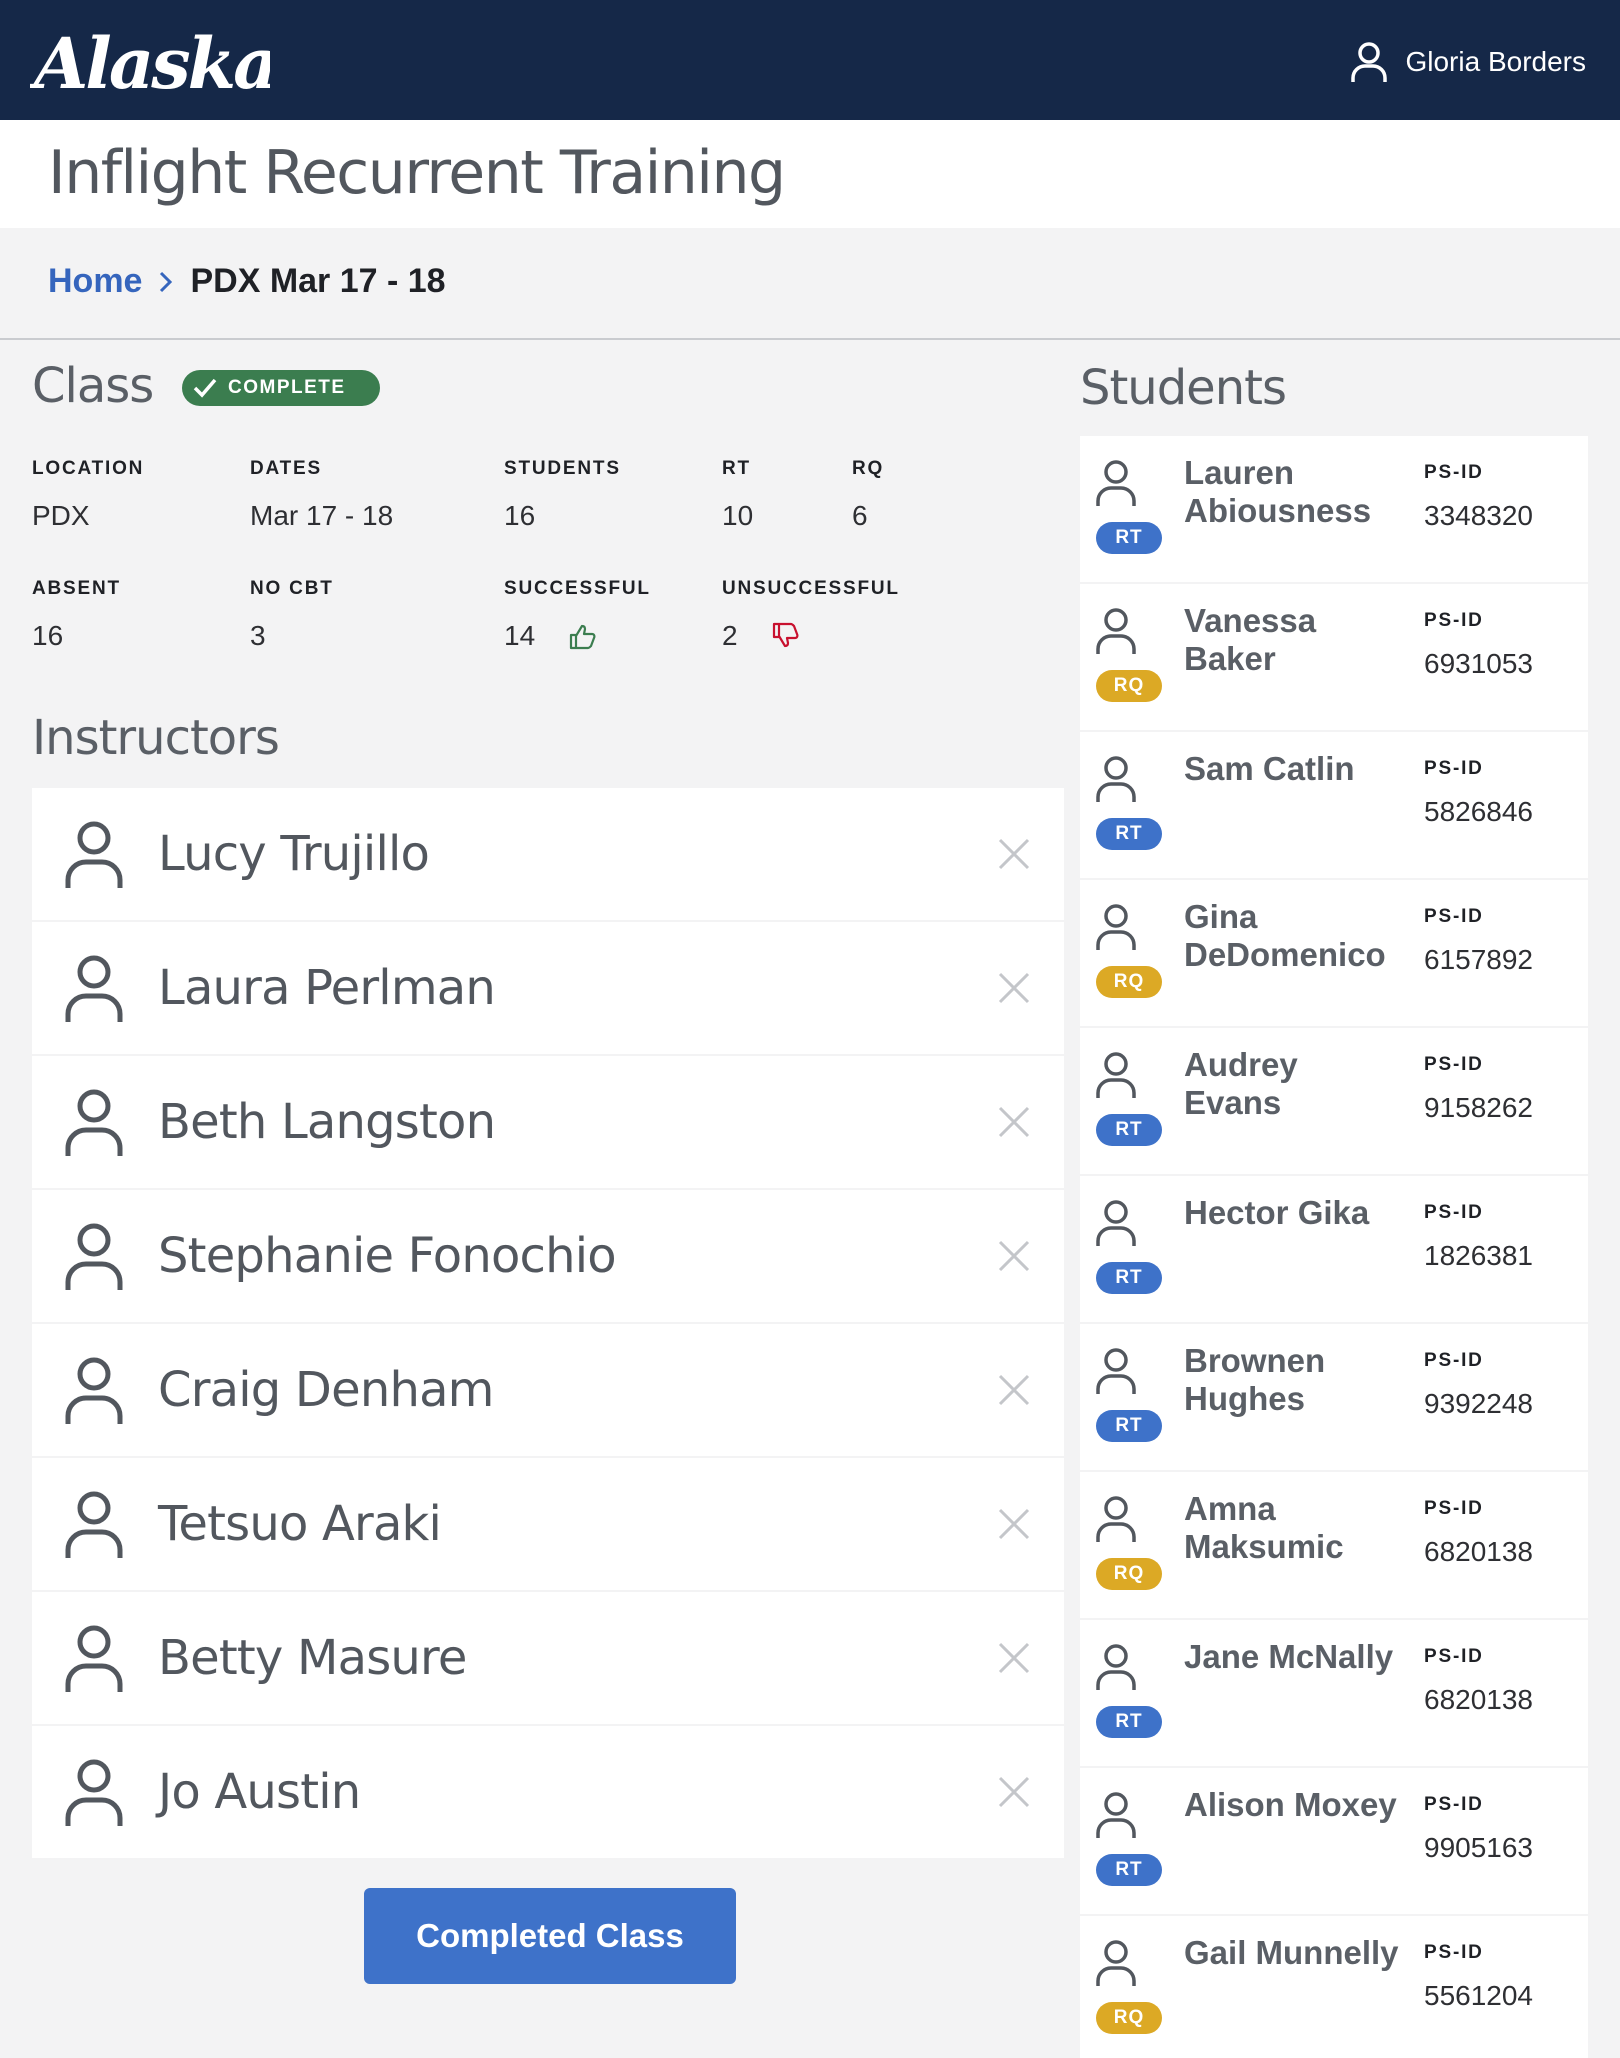 Image resolution: width=1620 pixels, height=2058 pixels. What do you see at coordinates (868, 468) in the screenshot?
I see `stat-label: RQ` at bounding box center [868, 468].